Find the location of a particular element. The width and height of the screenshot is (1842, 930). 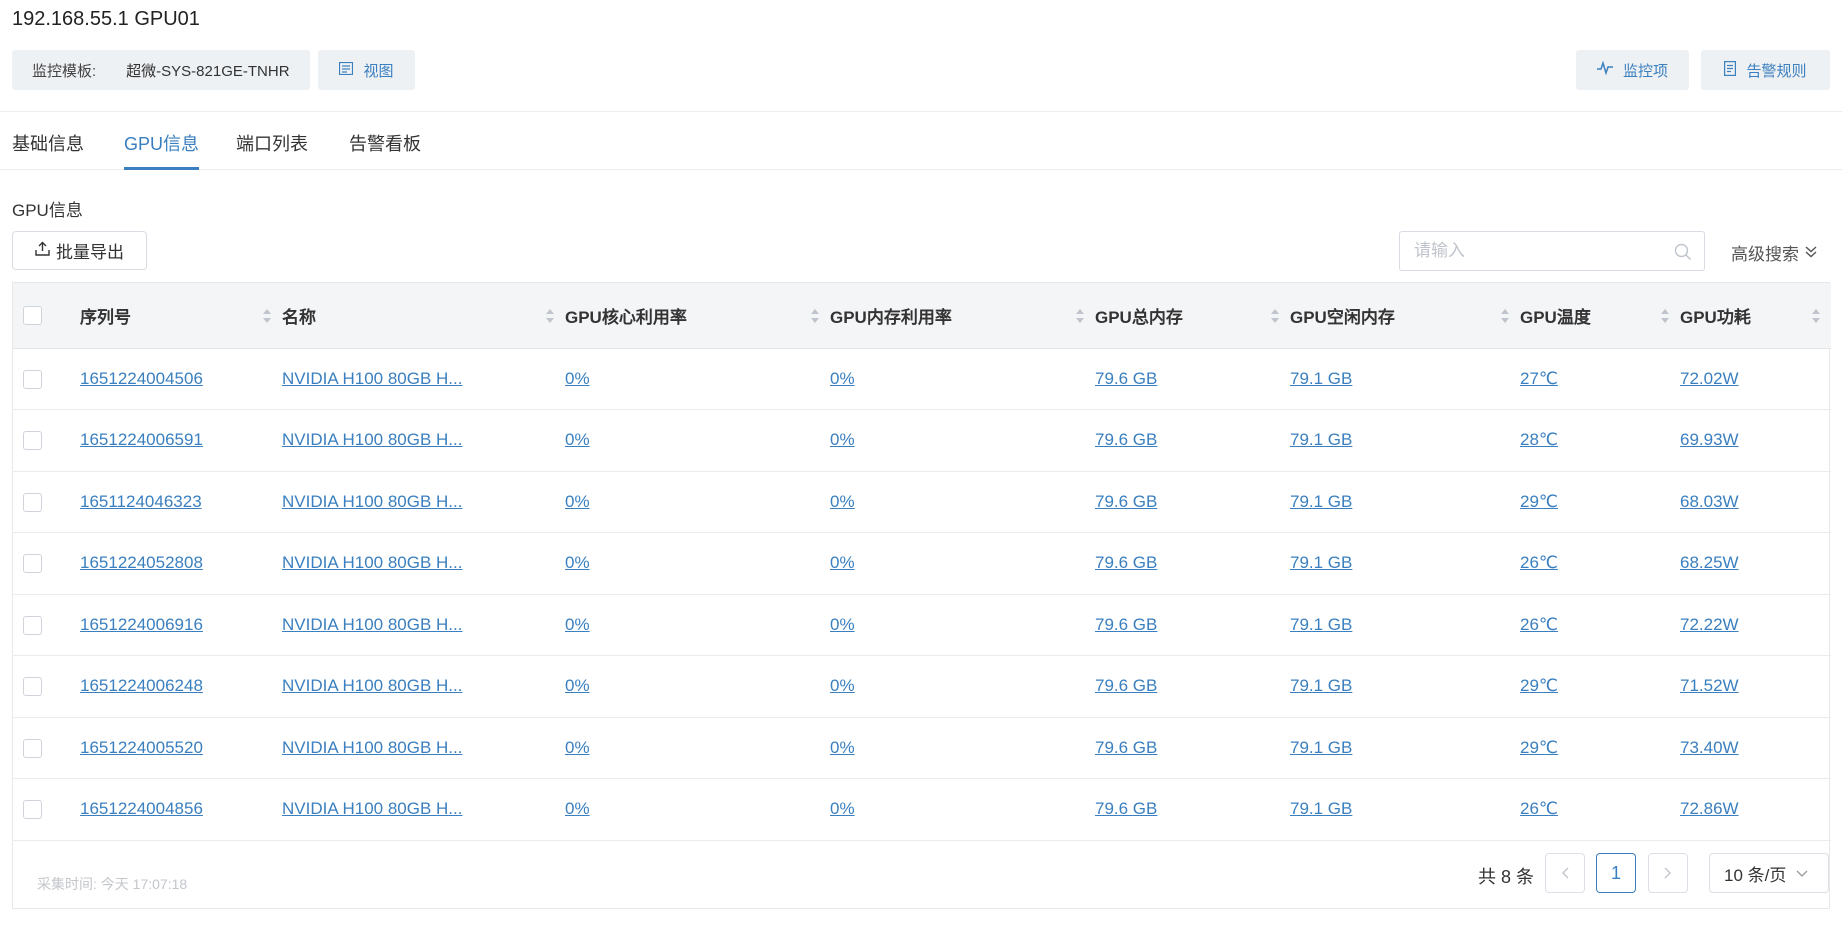

next-page-button is located at coordinates (1668, 873).